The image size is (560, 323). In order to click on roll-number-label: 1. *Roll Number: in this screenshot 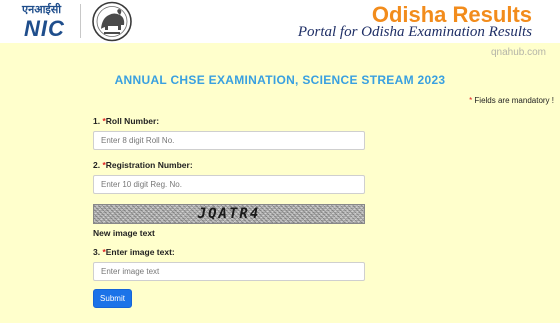, I will do `click(126, 121)`.